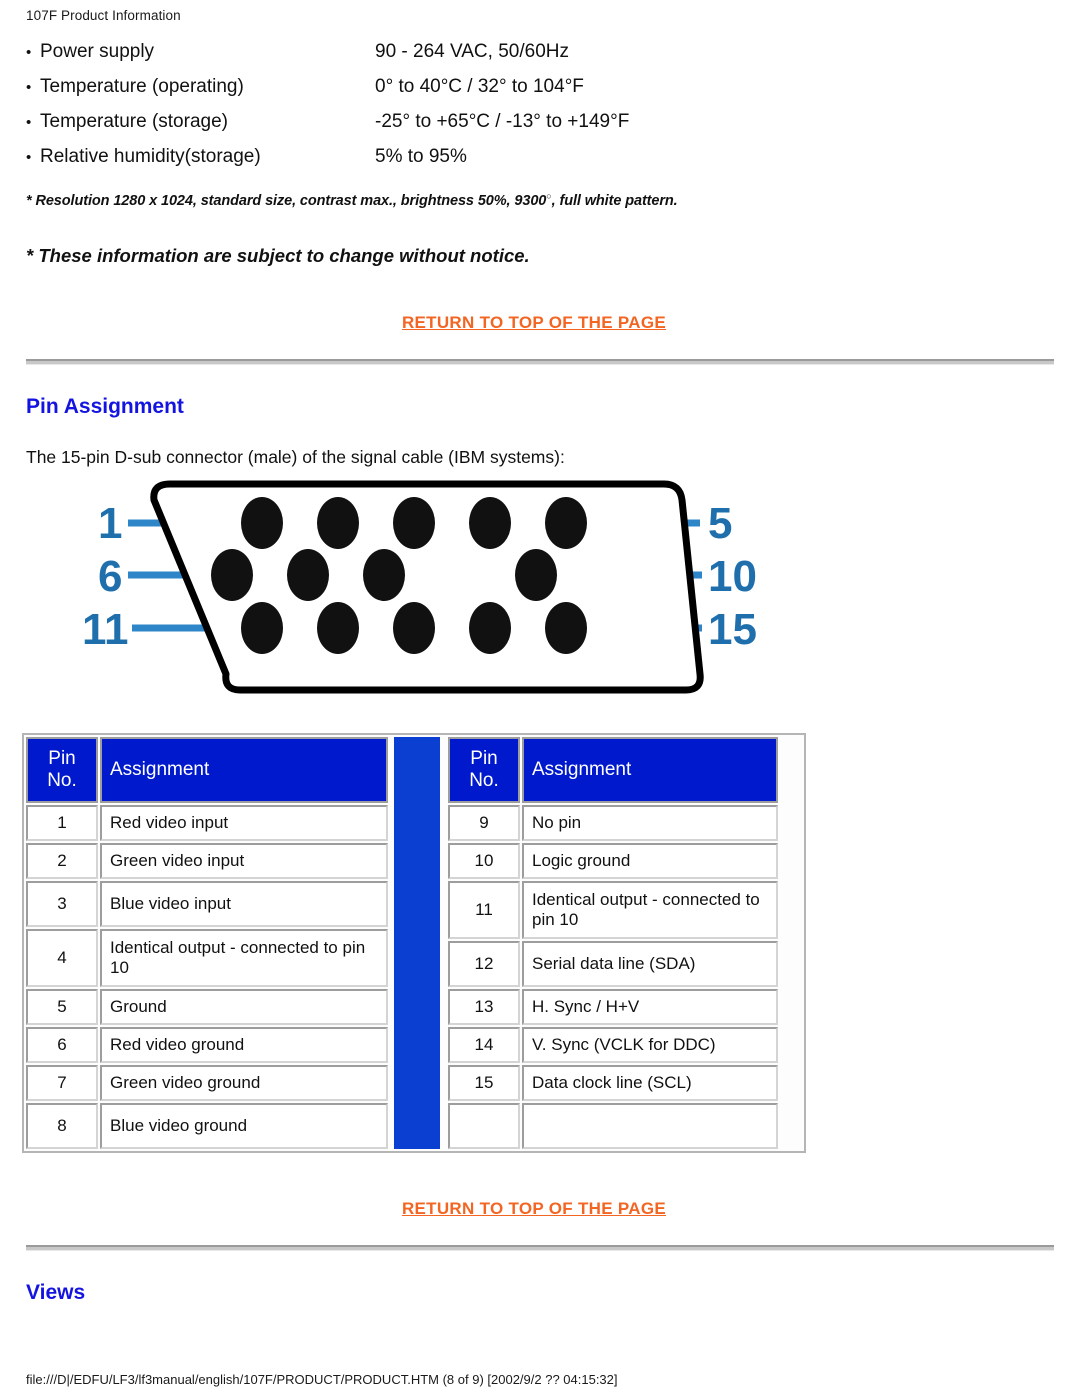  I want to click on table-row: 3 Blue video input, so click(207, 903).